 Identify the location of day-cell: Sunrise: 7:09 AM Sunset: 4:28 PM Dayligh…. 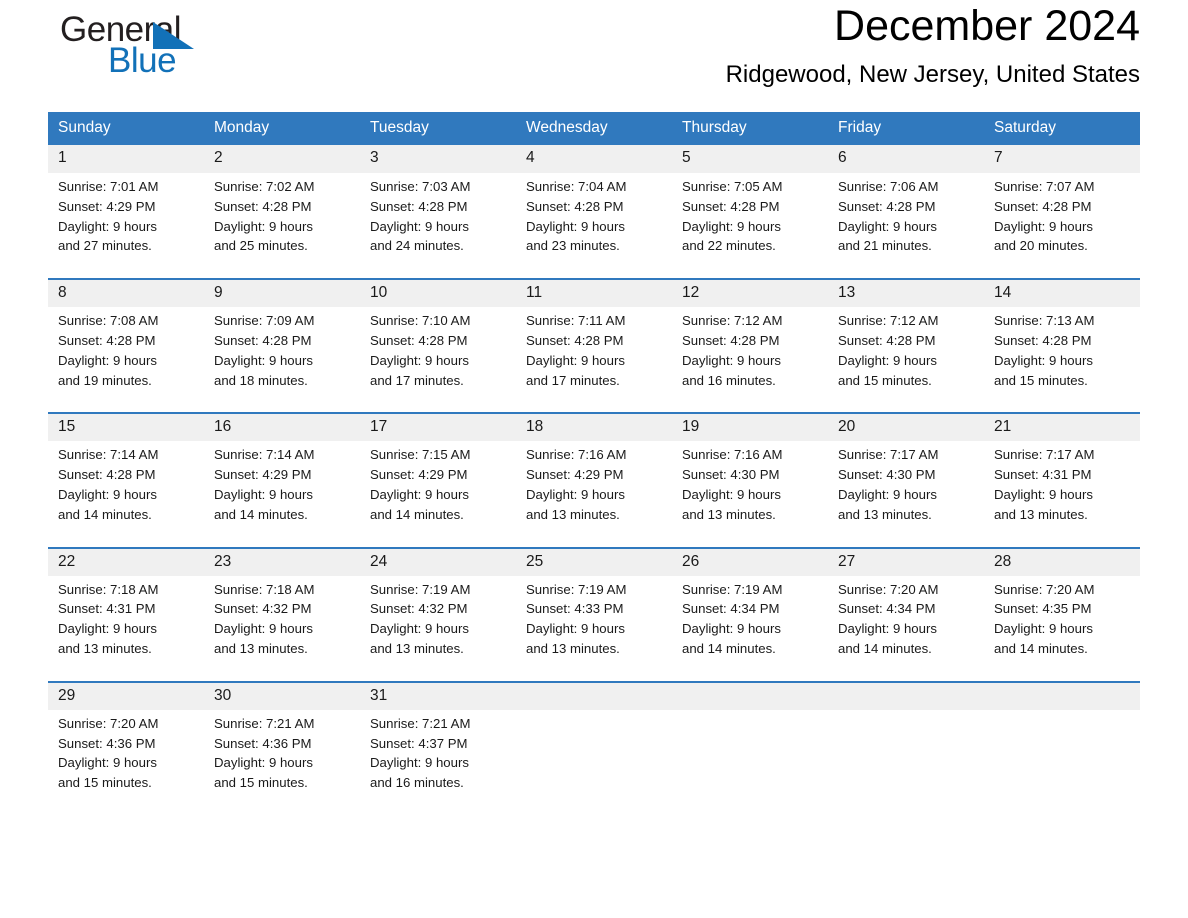
(282, 360).